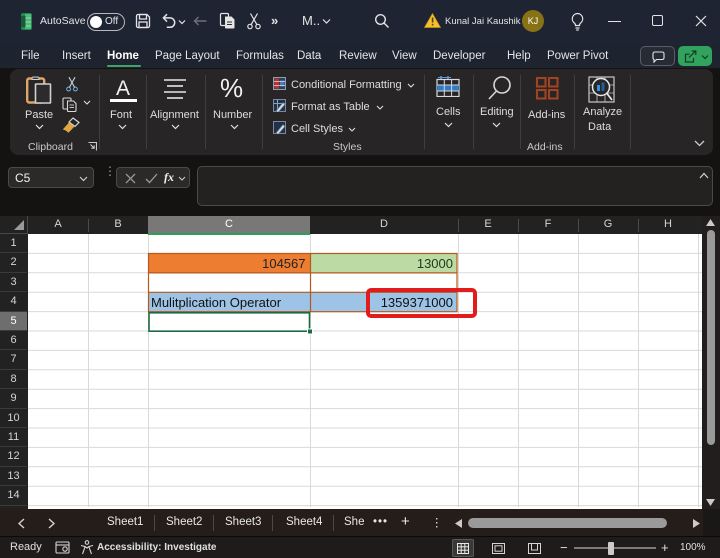  What do you see at coordinates (283, 263) in the screenshot?
I see `svg-text: 104567` at bounding box center [283, 263].